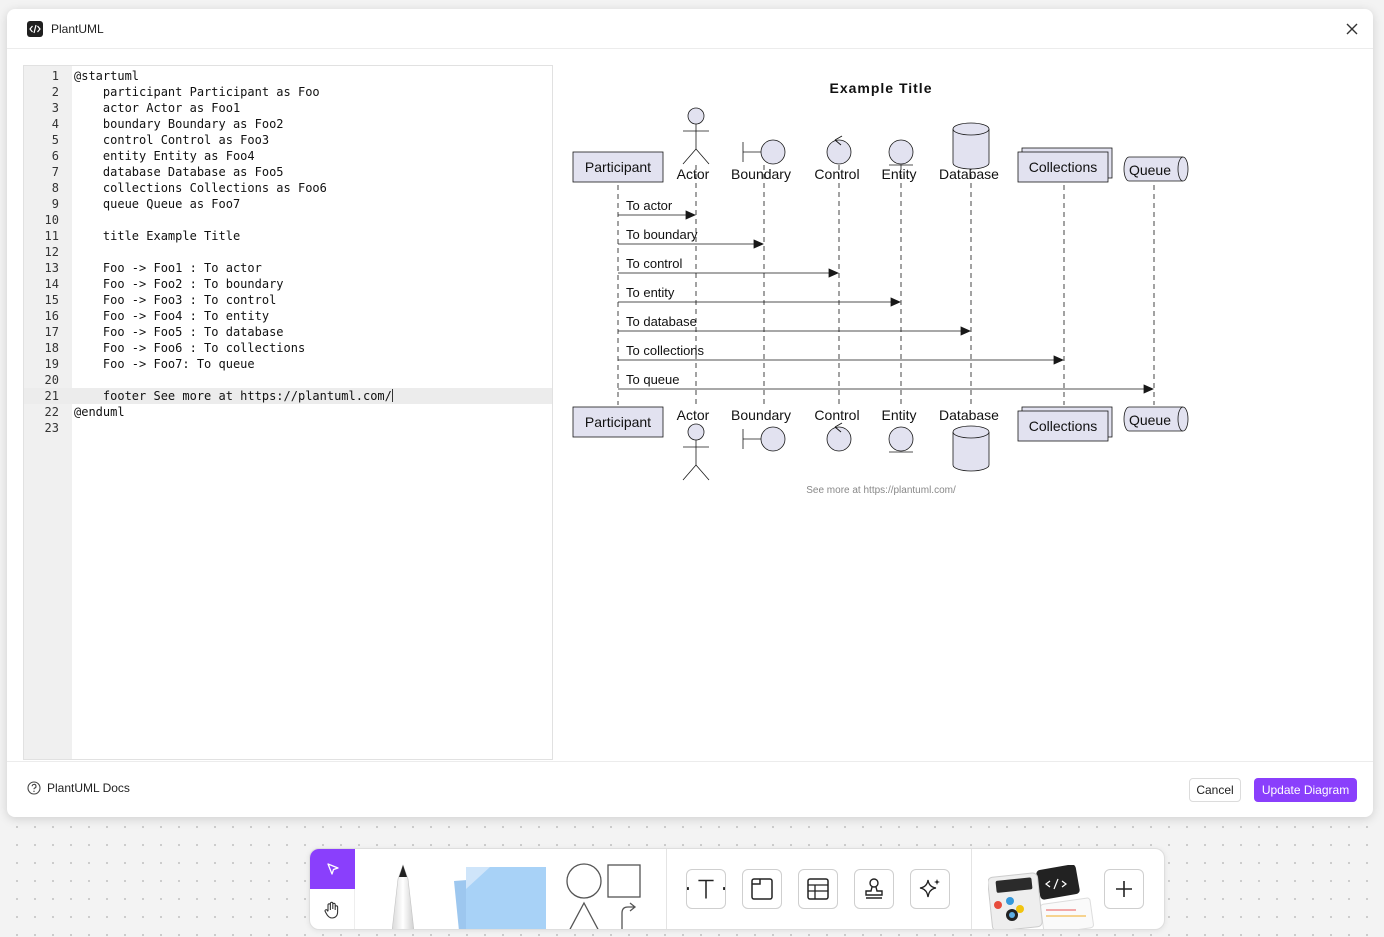  I want to click on templates-icon, so click(1040, 896).